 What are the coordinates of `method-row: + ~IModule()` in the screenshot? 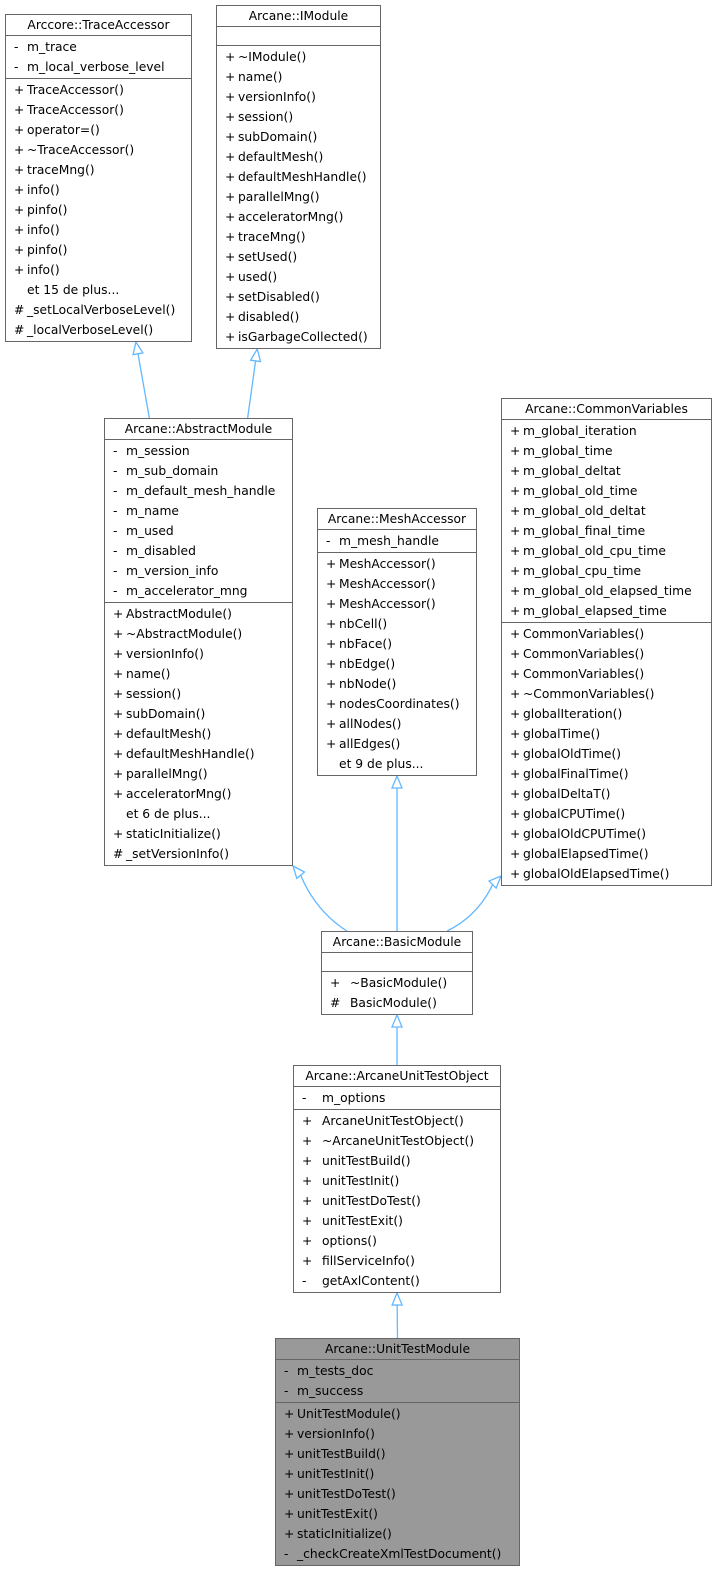 It's located at (298, 57).